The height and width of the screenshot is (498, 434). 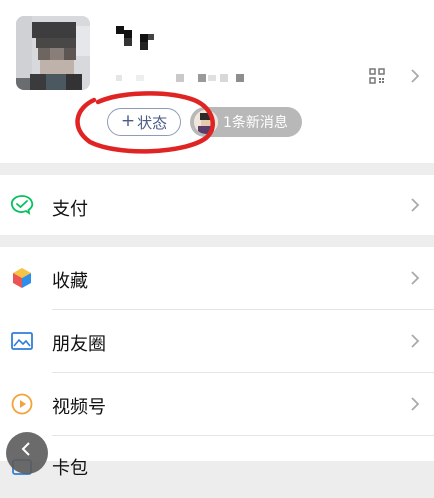 What do you see at coordinates (22, 278) in the screenshot?
I see `favorites-cube-icon` at bounding box center [22, 278].